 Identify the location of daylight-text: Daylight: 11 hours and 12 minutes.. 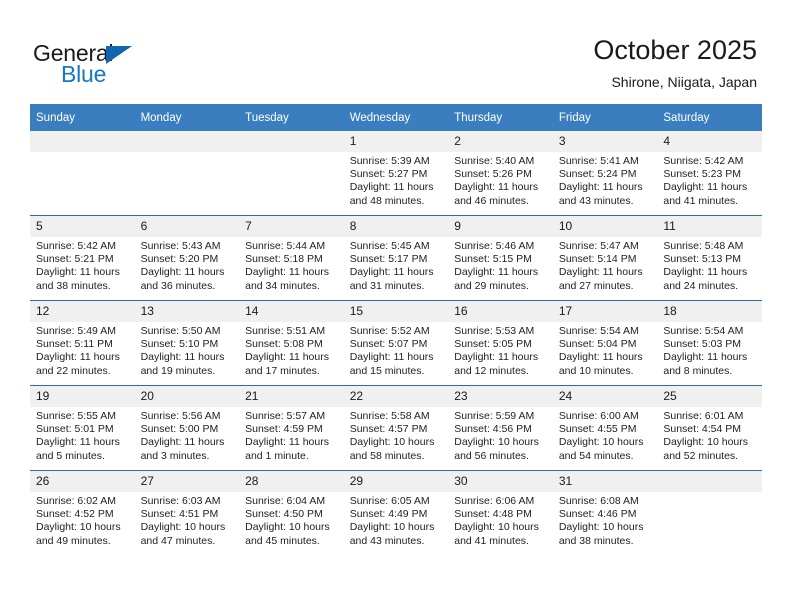
(496, 364).